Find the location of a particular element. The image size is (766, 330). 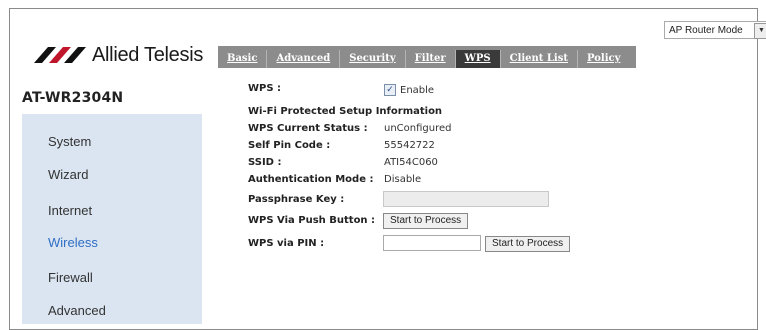

brand-logo: Allied Telesis is located at coordinates (118, 55).